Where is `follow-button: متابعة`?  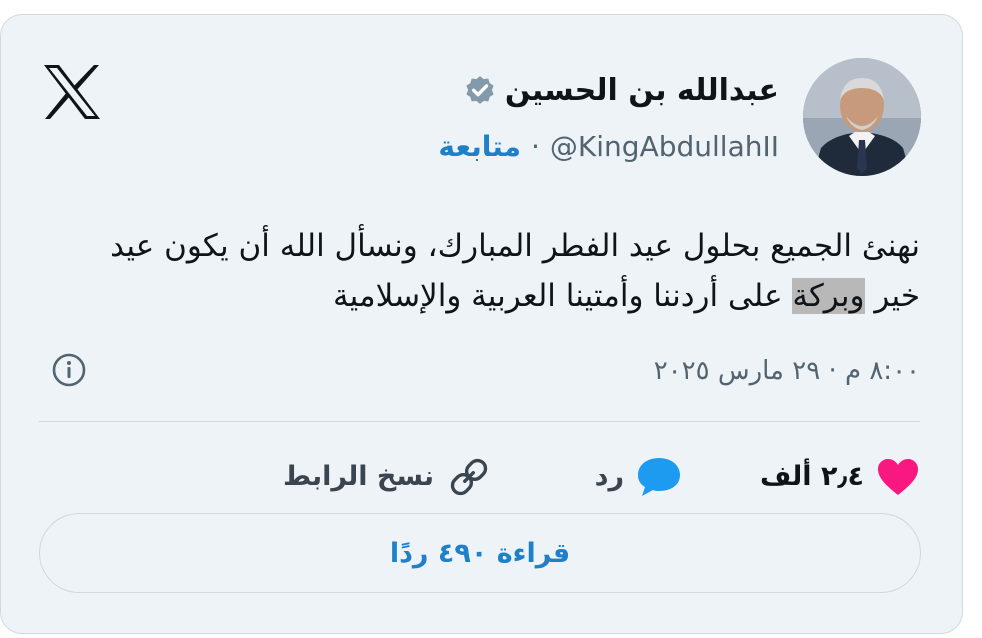
follow-button: متابعة is located at coordinates (479, 147).